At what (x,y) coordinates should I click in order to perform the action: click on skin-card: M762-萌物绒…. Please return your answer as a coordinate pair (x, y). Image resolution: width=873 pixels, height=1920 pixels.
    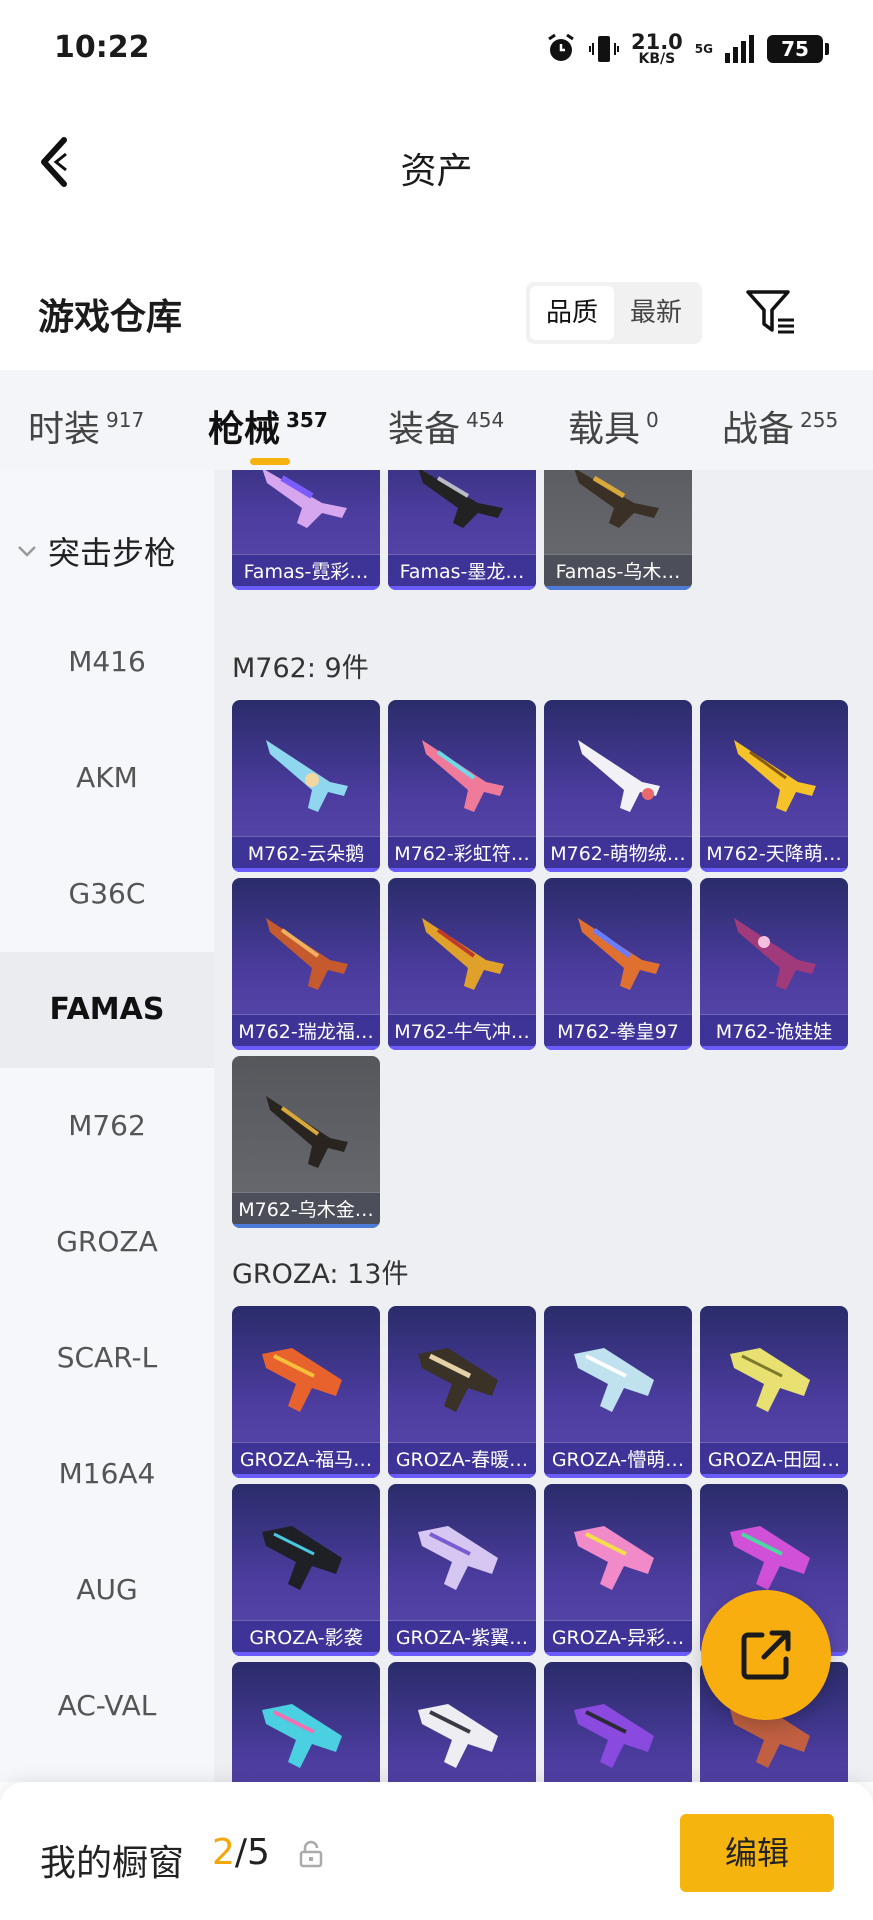
    Looking at the image, I should click on (618, 786).